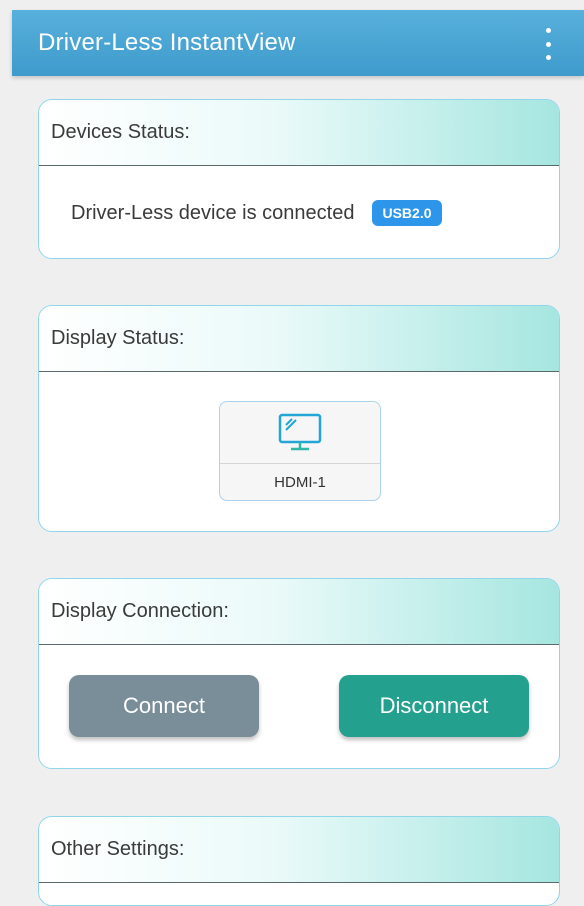 Image resolution: width=584 pixels, height=906 pixels. I want to click on devices-status-header: Devices Status:, so click(299, 133).